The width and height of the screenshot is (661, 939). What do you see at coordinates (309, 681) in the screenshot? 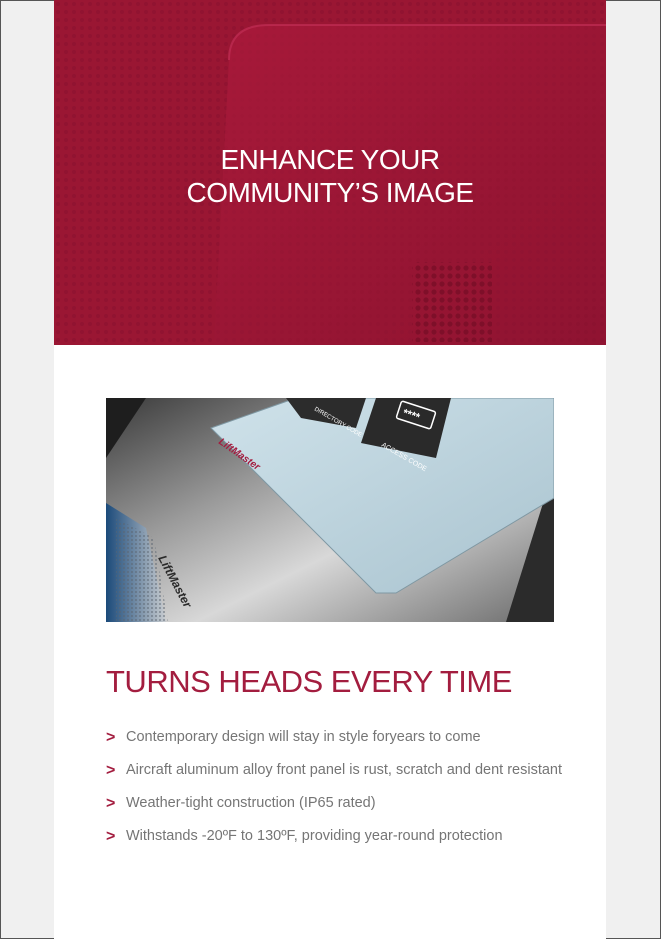
I see `section-headline: TURNS HEADS EVERY TIME` at bounding box center [309, 681].